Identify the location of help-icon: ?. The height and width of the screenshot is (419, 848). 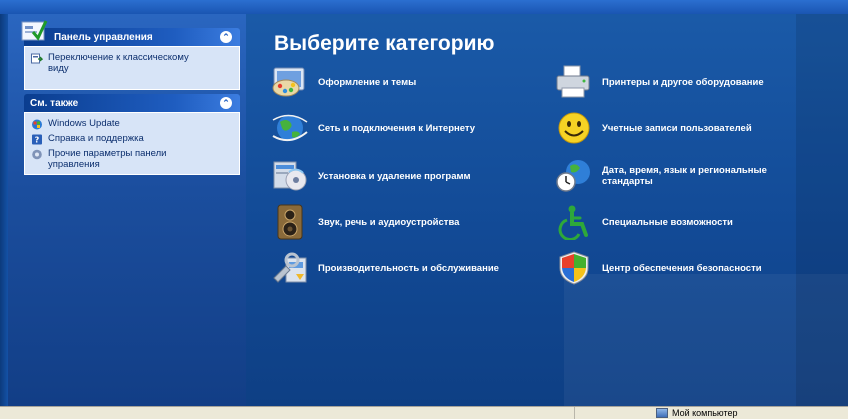
(37, 139).